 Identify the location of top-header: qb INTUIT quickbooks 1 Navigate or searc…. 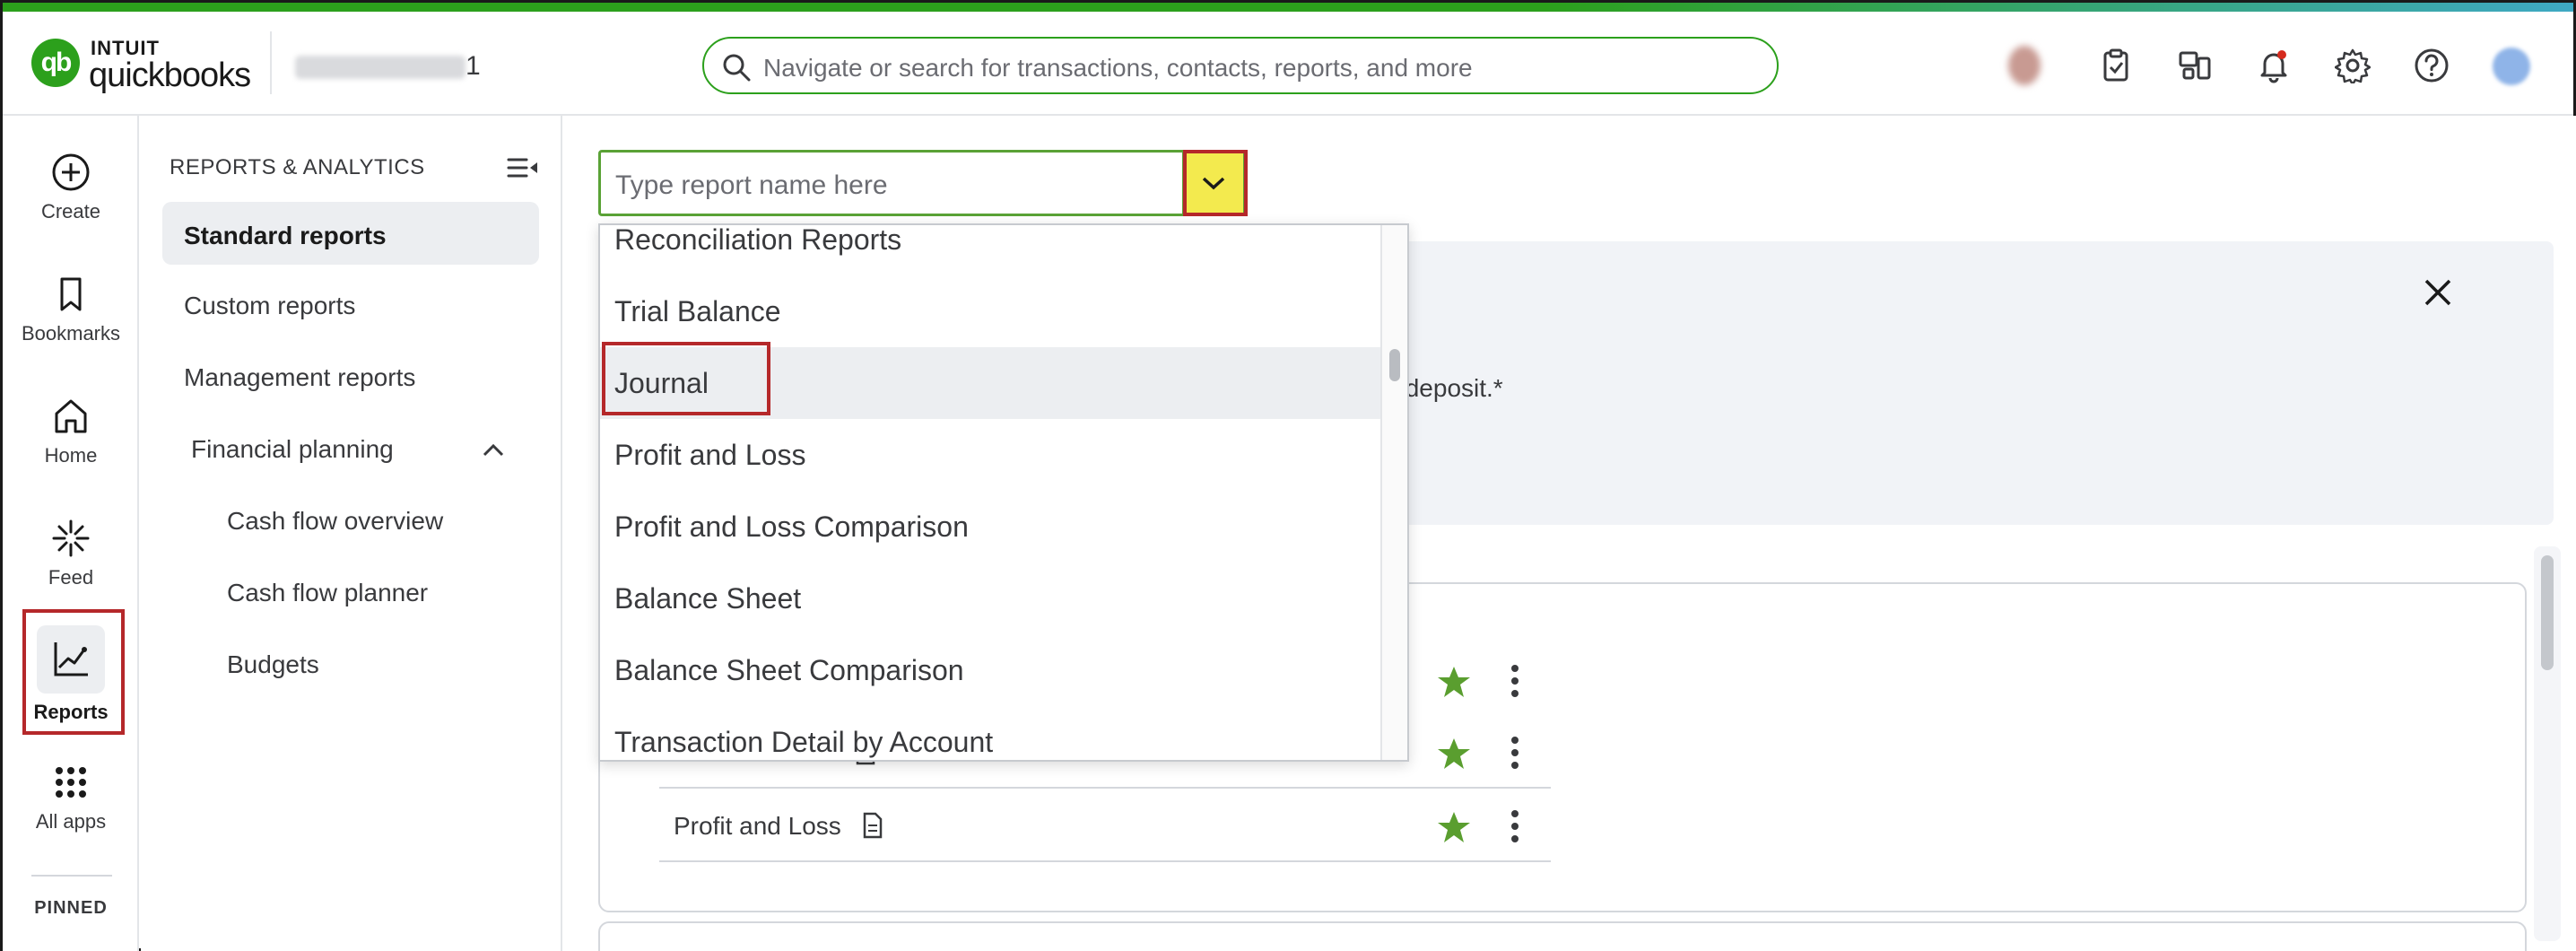
(1288, 64).